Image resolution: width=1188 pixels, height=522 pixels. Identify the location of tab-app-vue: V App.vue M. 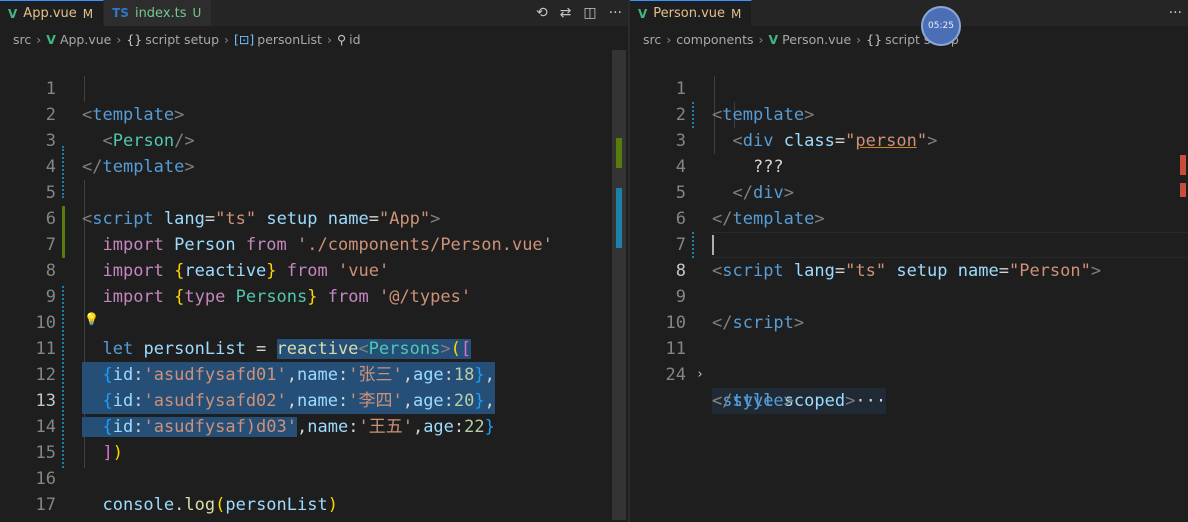
(52, 13).